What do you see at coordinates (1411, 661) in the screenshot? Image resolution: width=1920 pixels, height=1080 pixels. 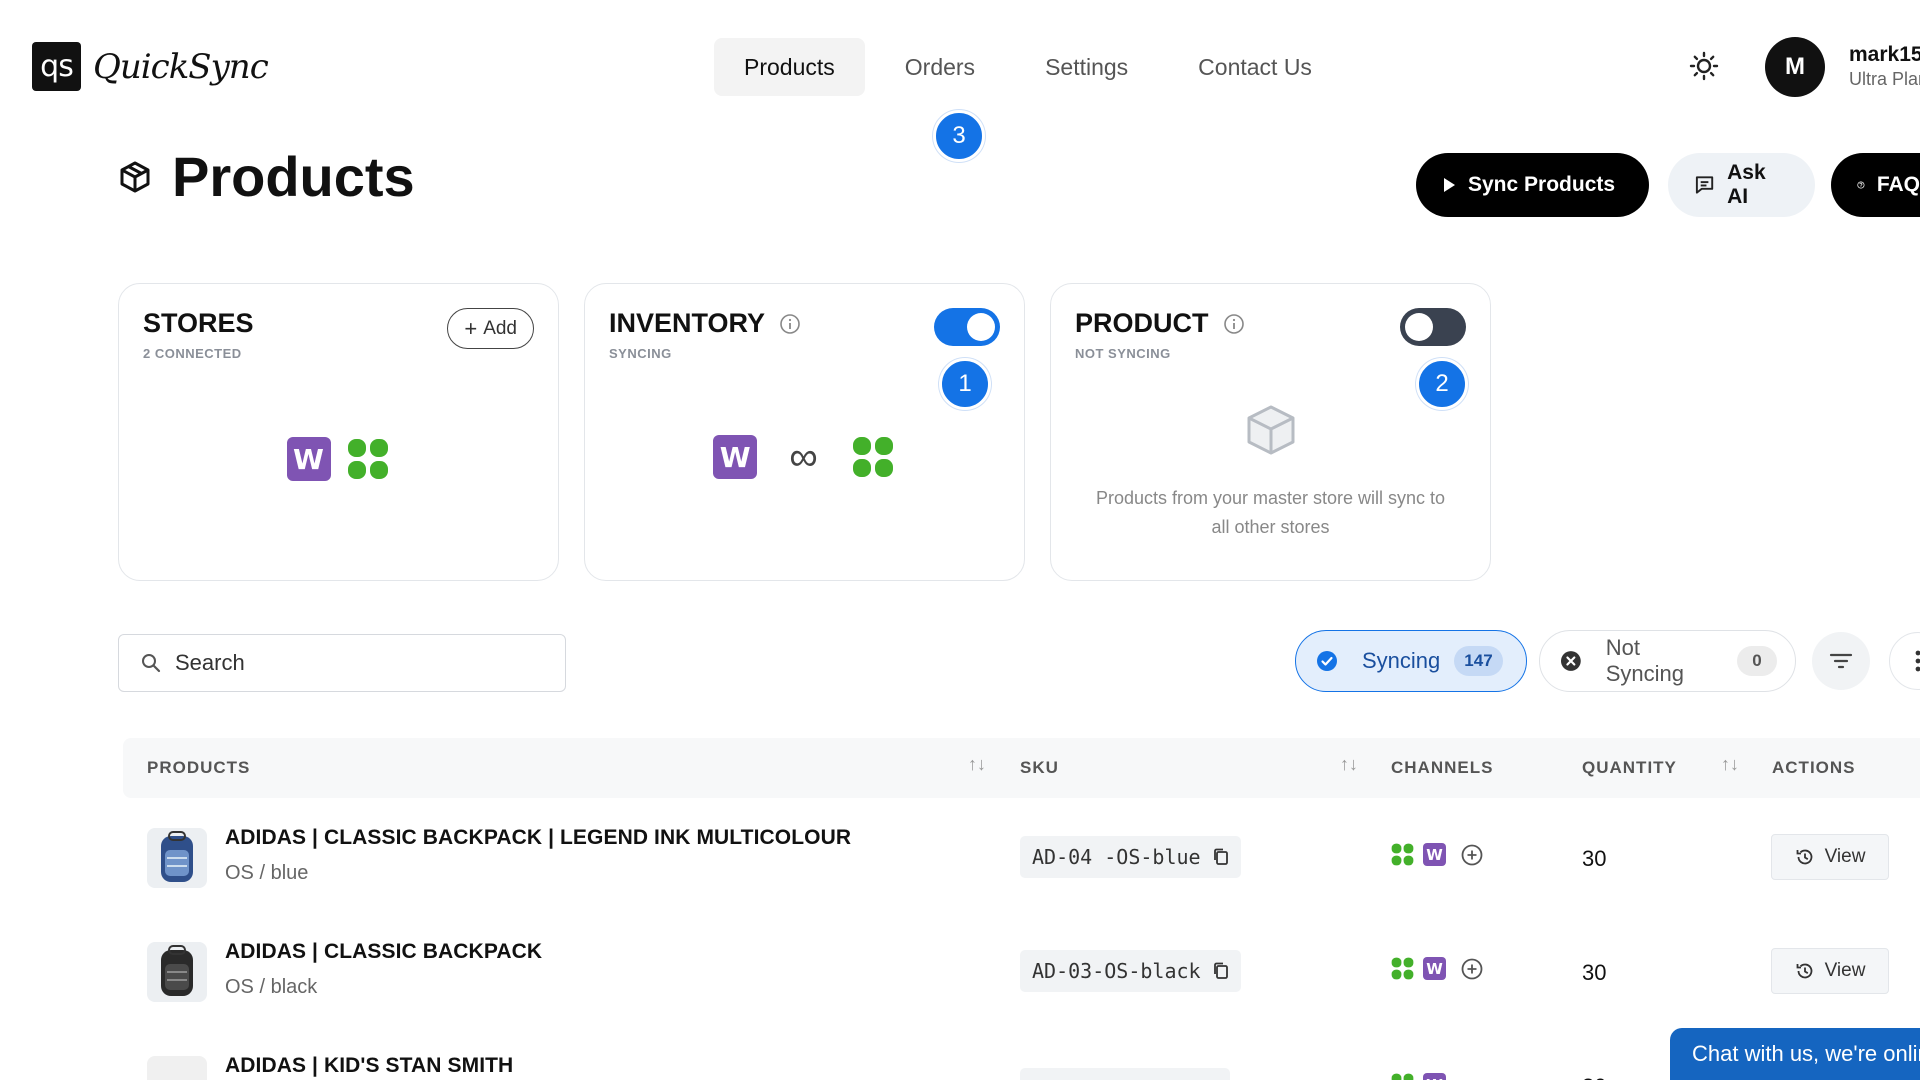 I see `syncing-filter-chip: Syncing 147` at bounding box center [1411, 661].